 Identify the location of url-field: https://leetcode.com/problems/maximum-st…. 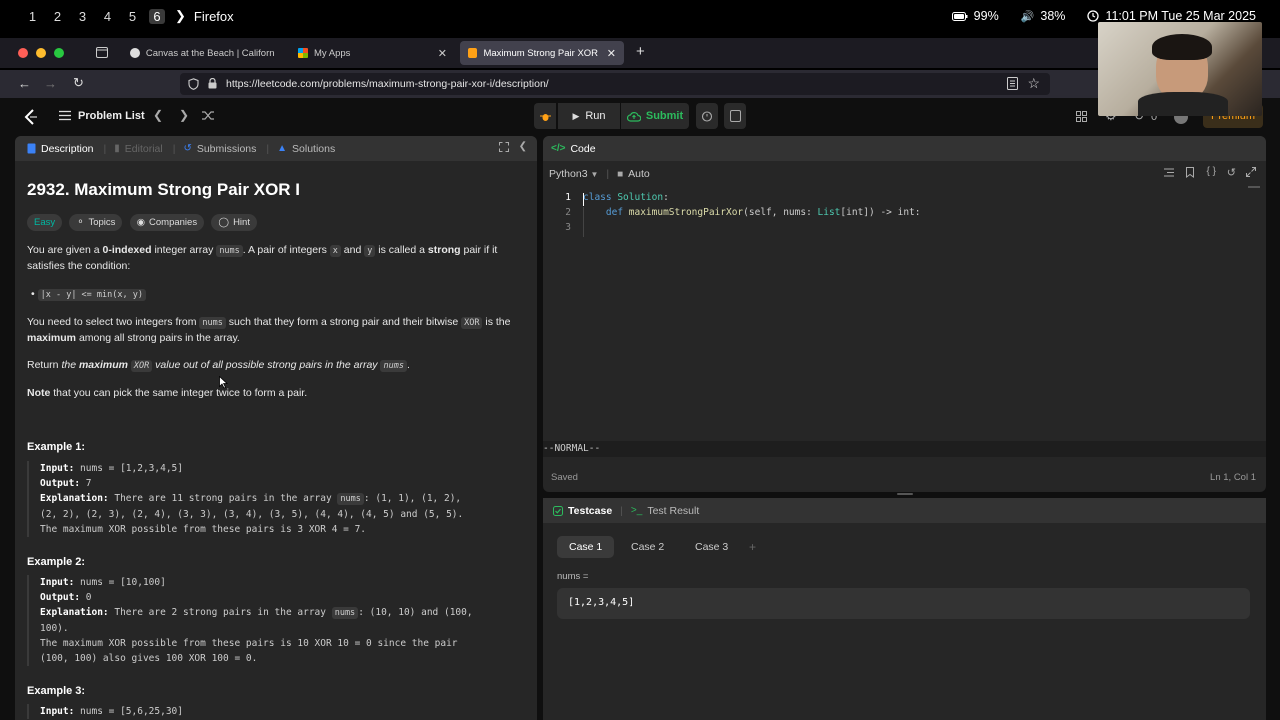
(615, 84).